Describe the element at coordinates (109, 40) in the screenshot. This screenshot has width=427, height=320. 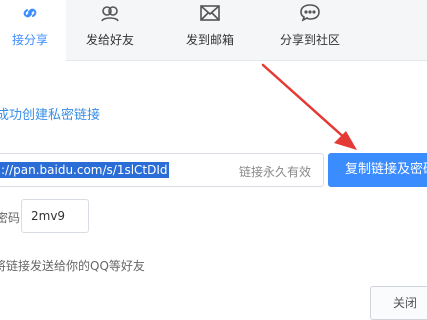
I see `tab-send-friends-label: 发给好友` at that location.